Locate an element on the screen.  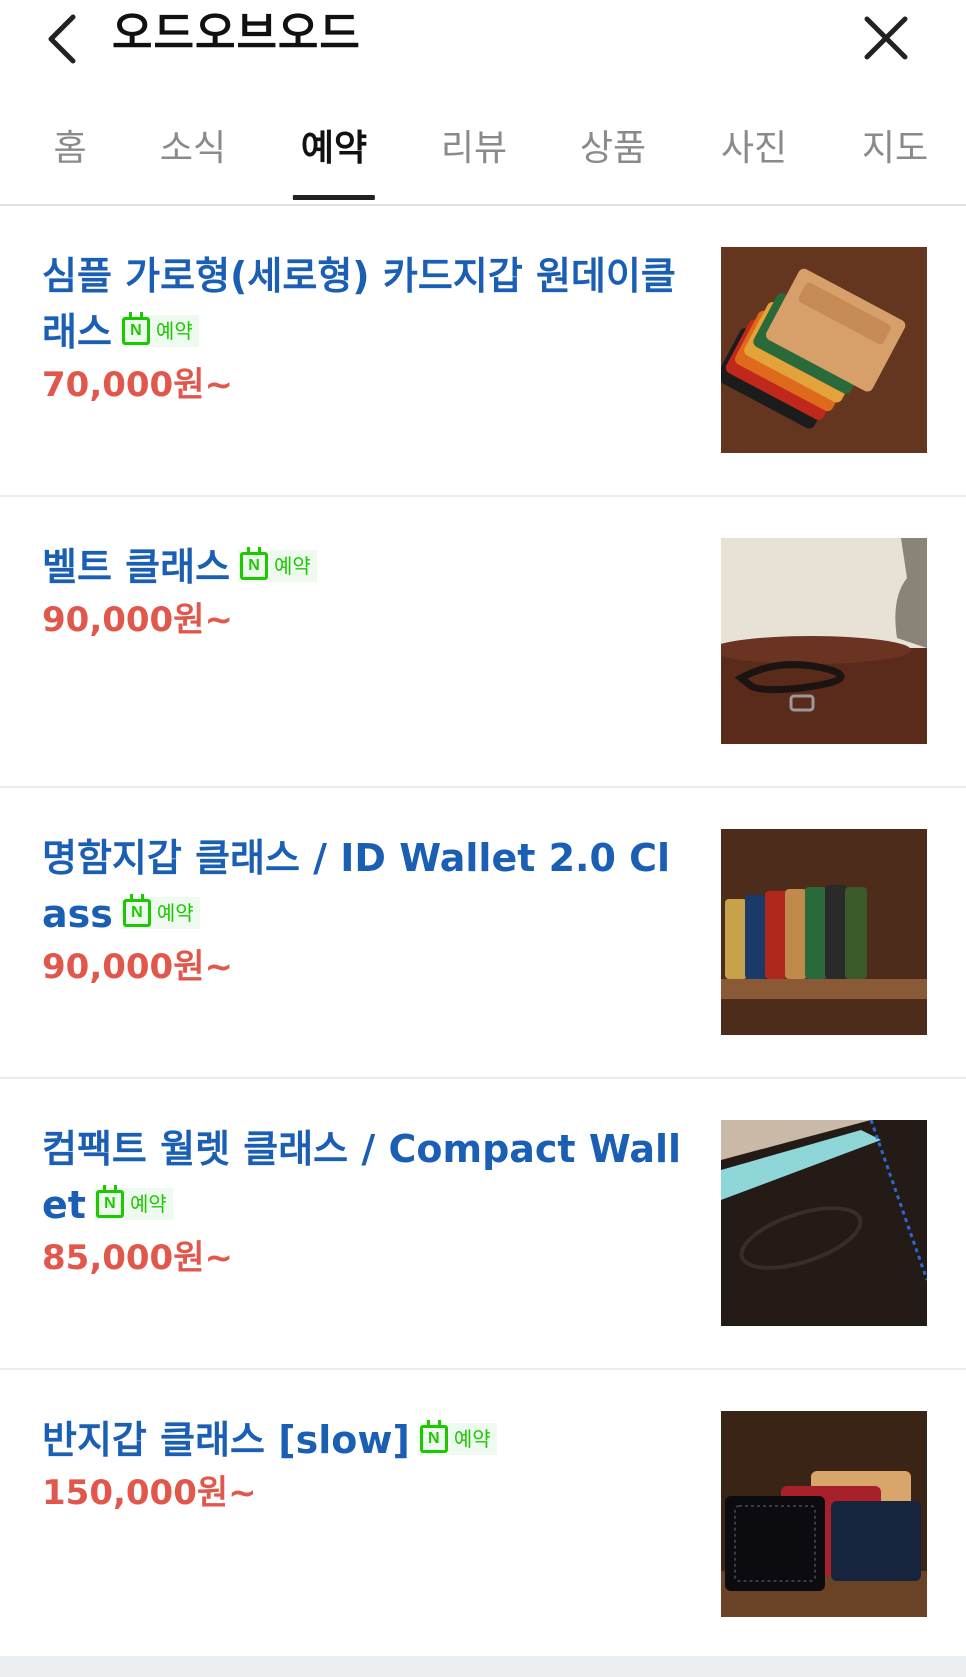
chevron-left-icon is located at coordinates (62, 39).